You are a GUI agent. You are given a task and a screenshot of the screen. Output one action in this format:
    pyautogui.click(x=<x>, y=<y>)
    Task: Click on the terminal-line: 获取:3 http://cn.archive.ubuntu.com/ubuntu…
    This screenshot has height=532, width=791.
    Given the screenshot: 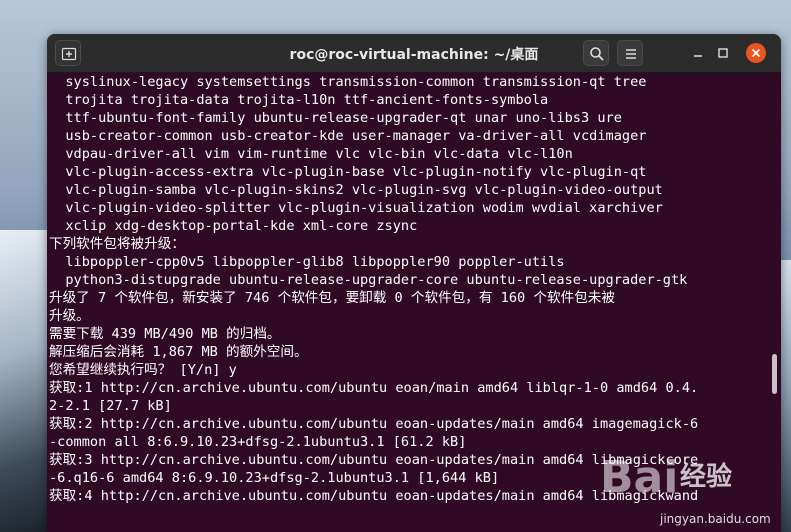 What is the action you would take?
    pyautogui.click(x=374, y=460)
    